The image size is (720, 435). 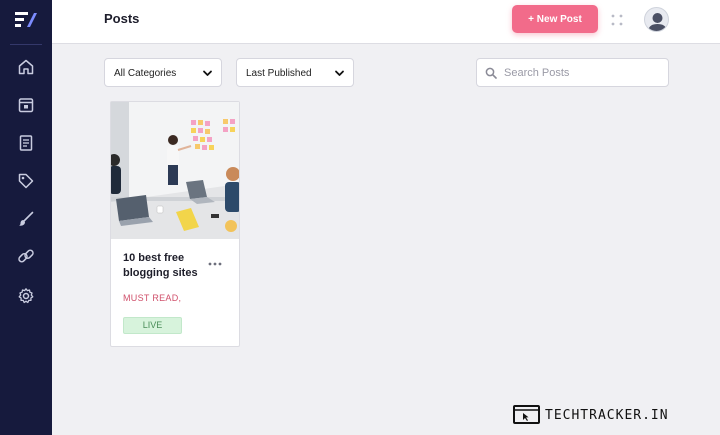 I want to click on apps-grid-icon, so click(x=617, y=19).